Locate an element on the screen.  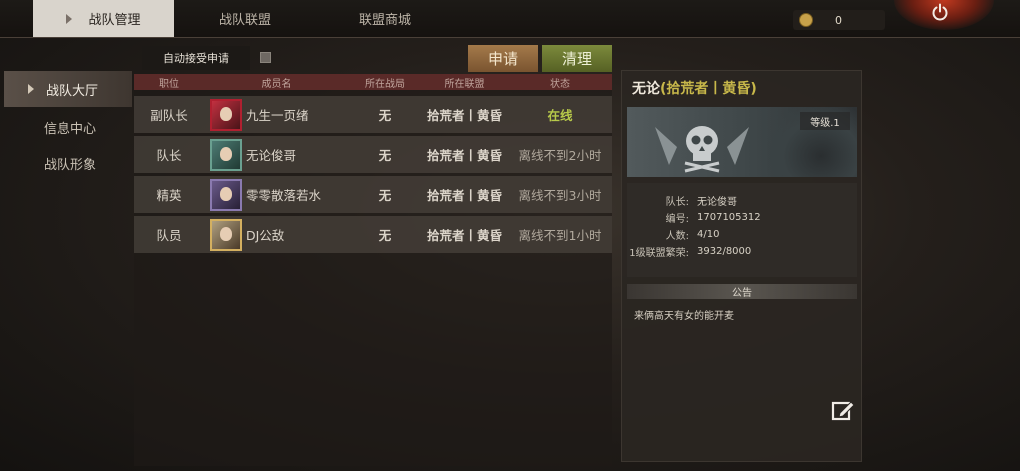
tab-label: 战队联盟 is located at coordinates (244, 20).